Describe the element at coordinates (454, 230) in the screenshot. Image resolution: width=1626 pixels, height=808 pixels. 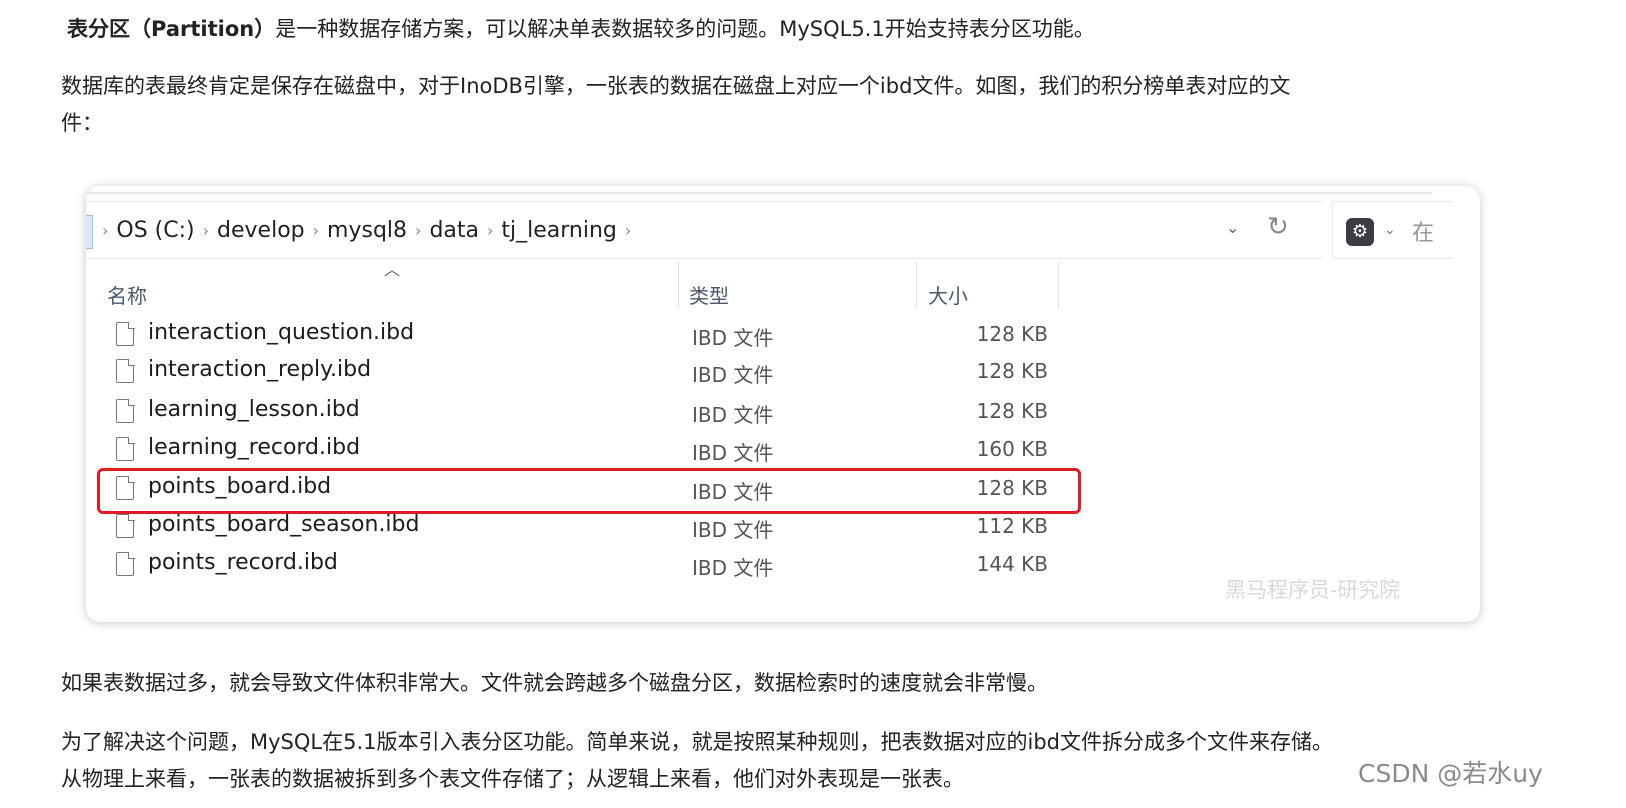
I see `breadcrumb-data: data` at that location.